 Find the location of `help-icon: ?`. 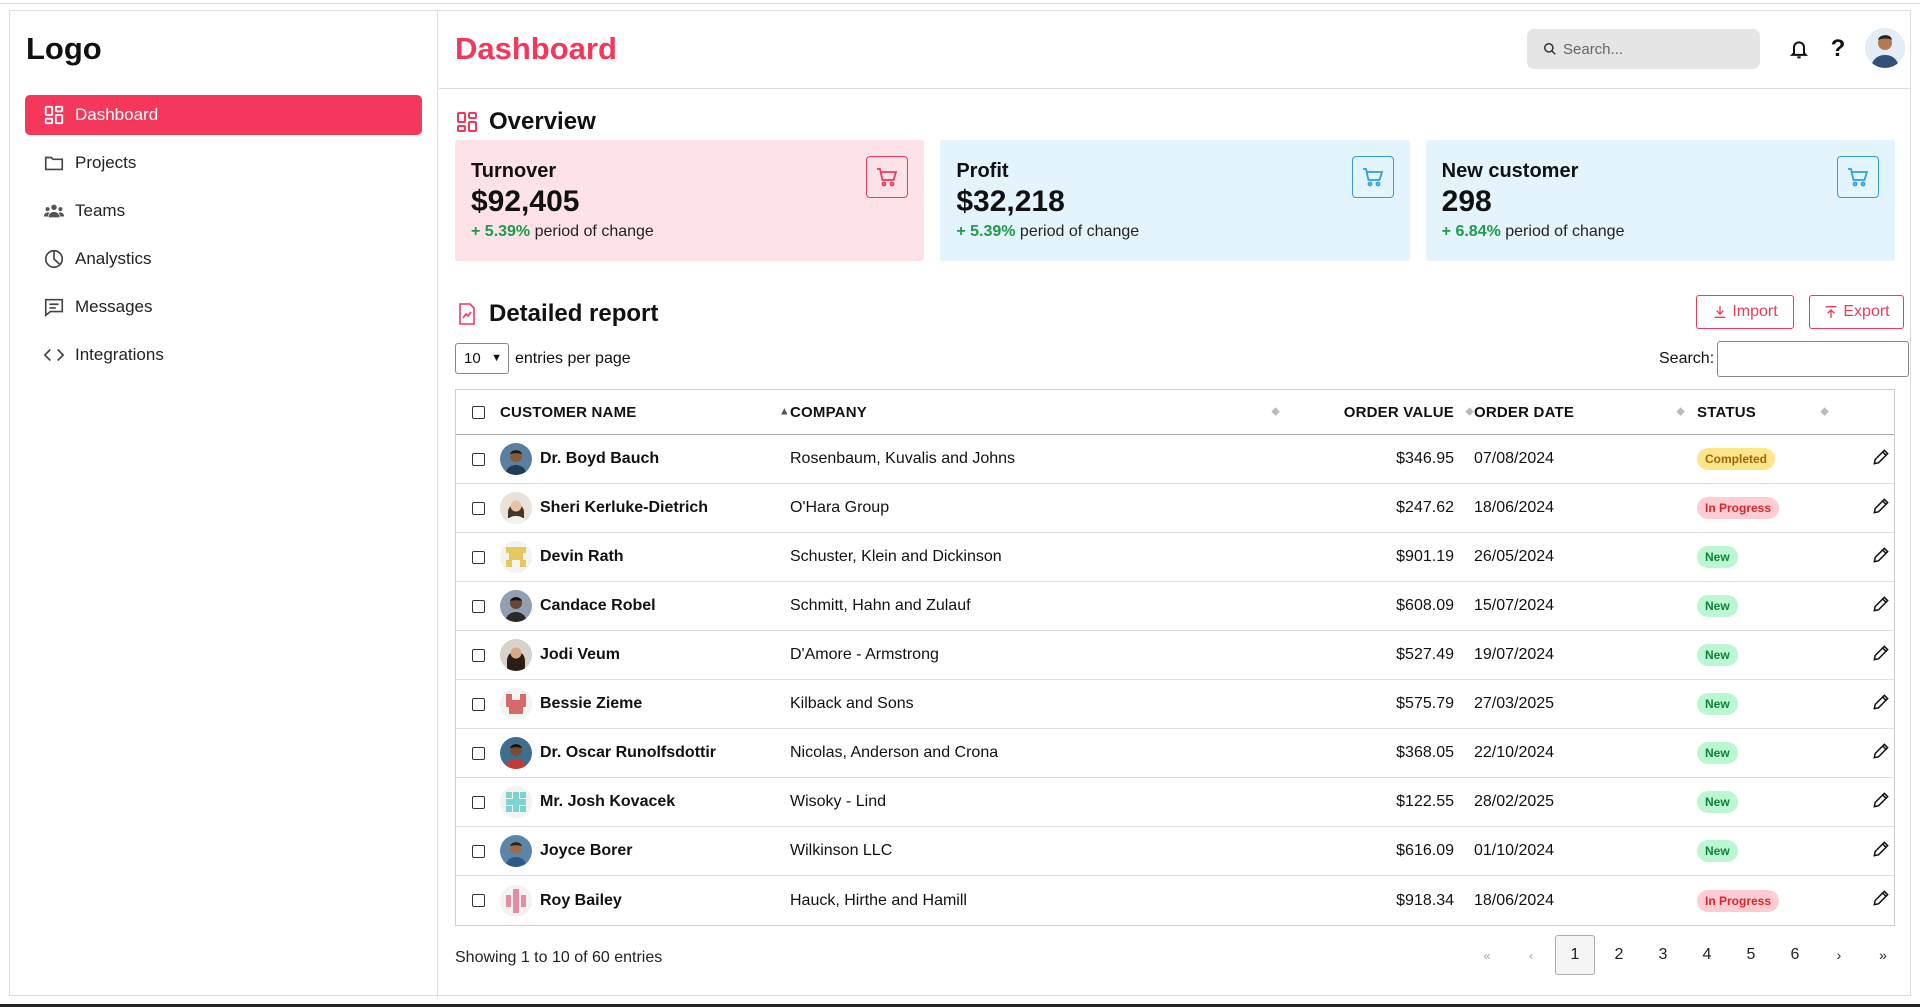

help-icon: ? is located at coordinates (1838, 49).